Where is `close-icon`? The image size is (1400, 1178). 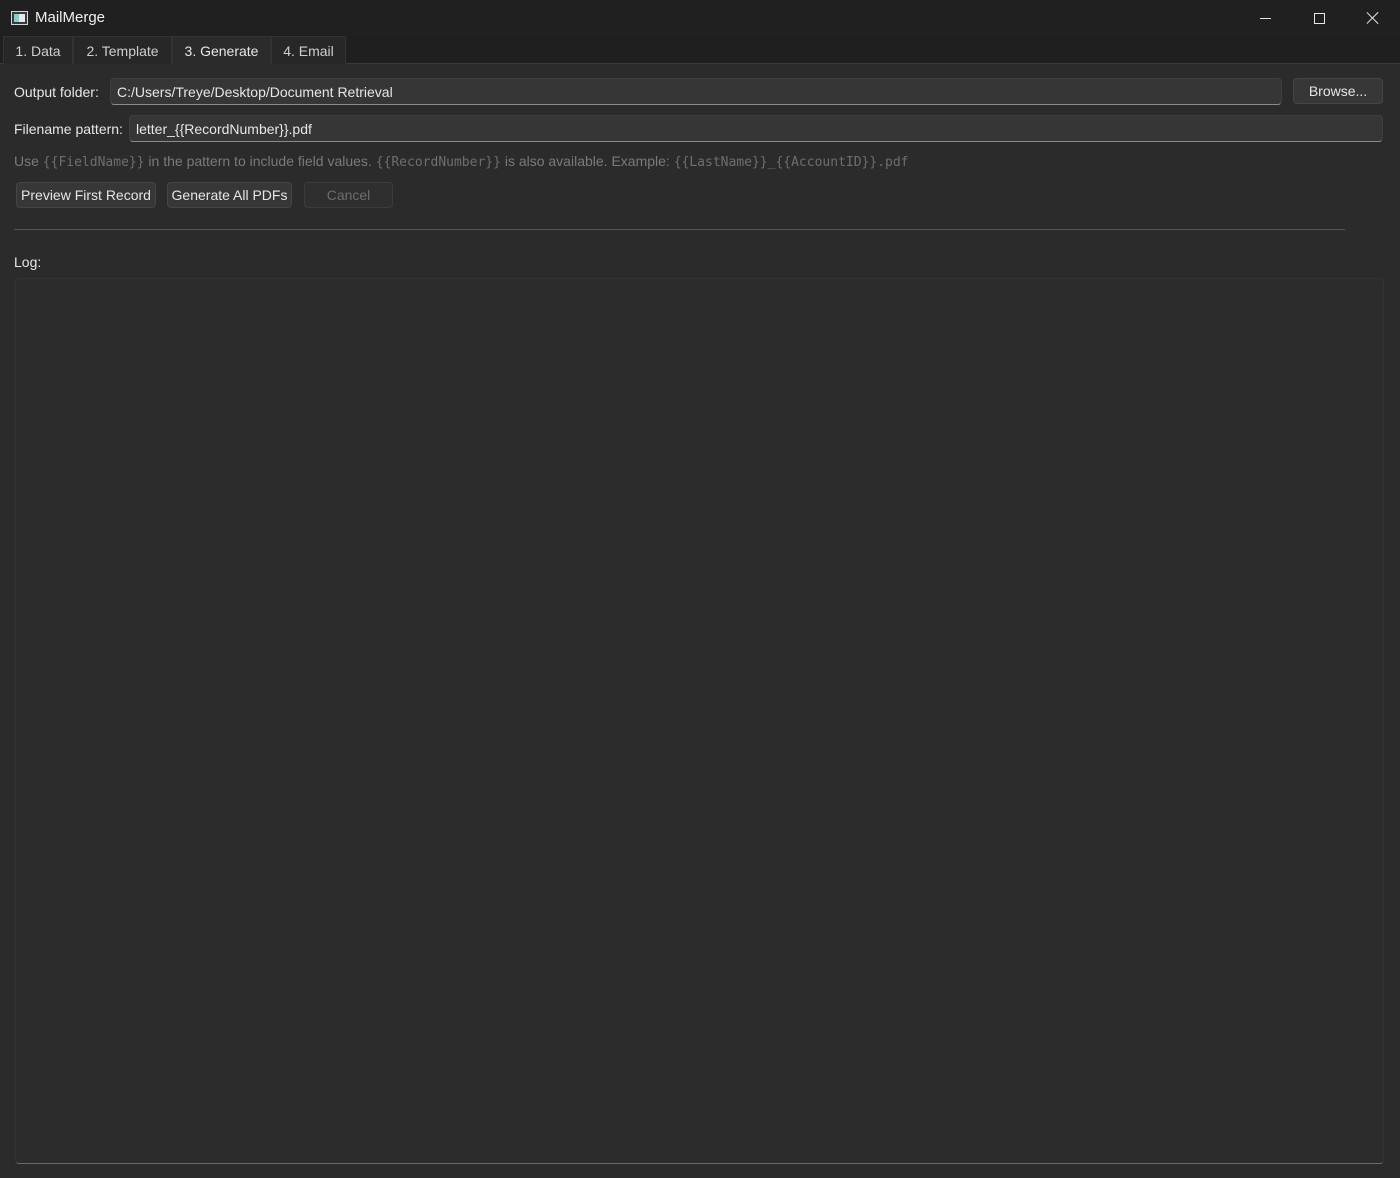 close-icon is located at coordinates (1373, 18).